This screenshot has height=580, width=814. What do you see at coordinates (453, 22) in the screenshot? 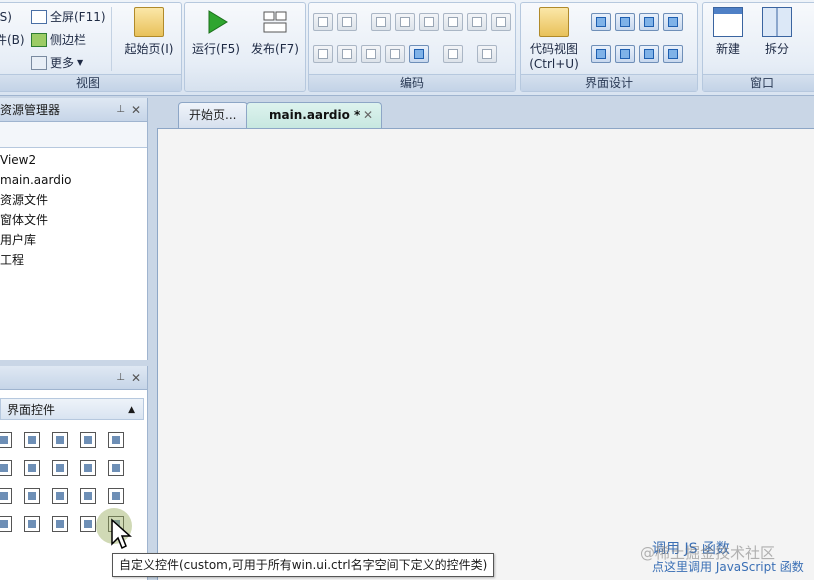
I see `outdent-icon` at bounding box center [453, 22].